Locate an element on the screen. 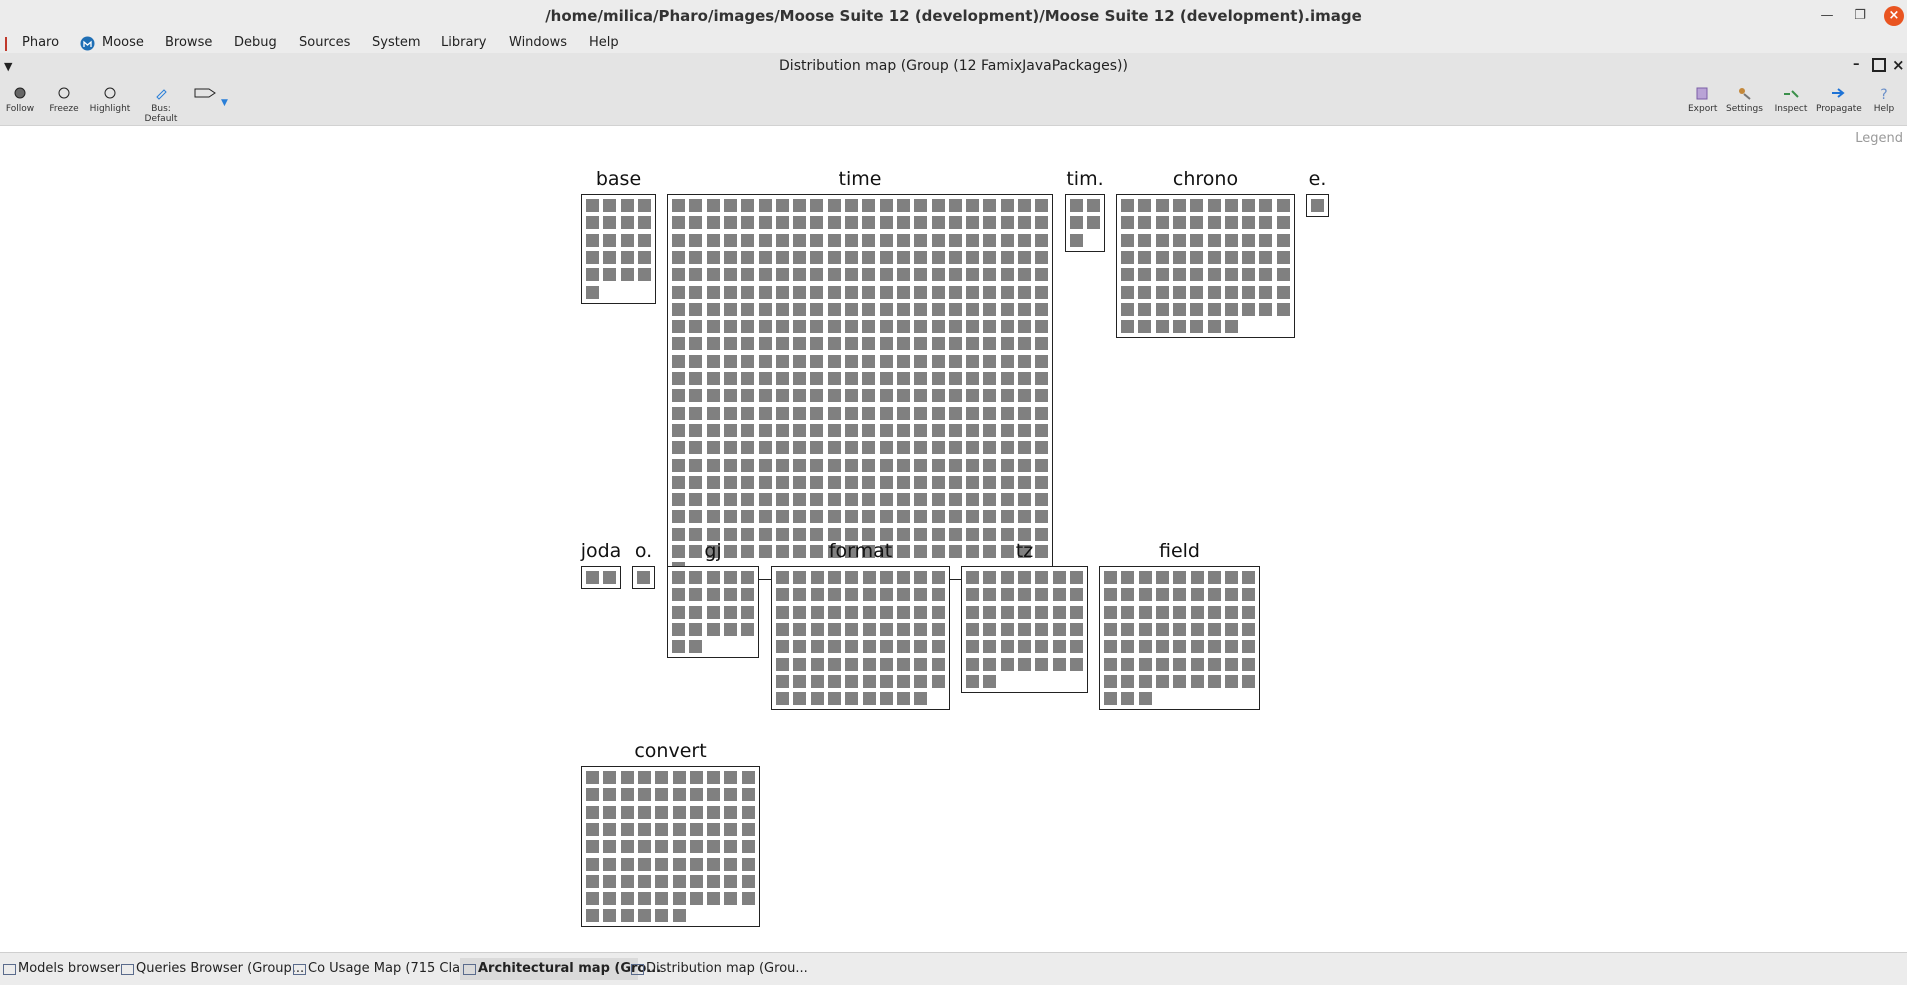 This screenshot has height=985, width=1907. package-box-format is located at coordinates (860, 638).